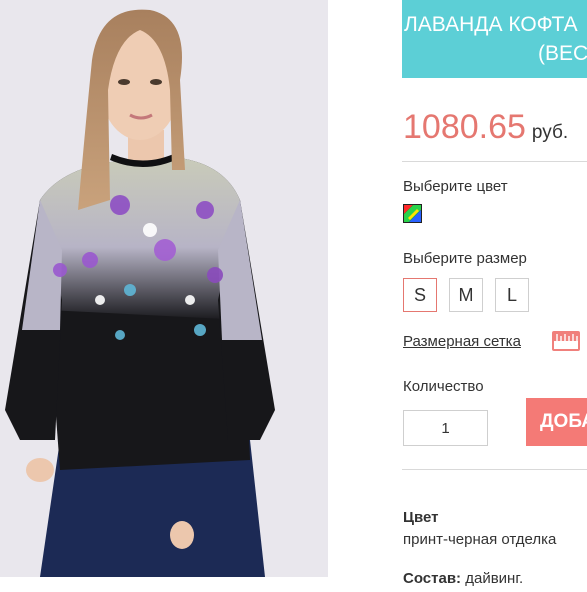 This screenshot has height=592, width=587. I want to click on composition-label: Состав:, so click(432, 578).